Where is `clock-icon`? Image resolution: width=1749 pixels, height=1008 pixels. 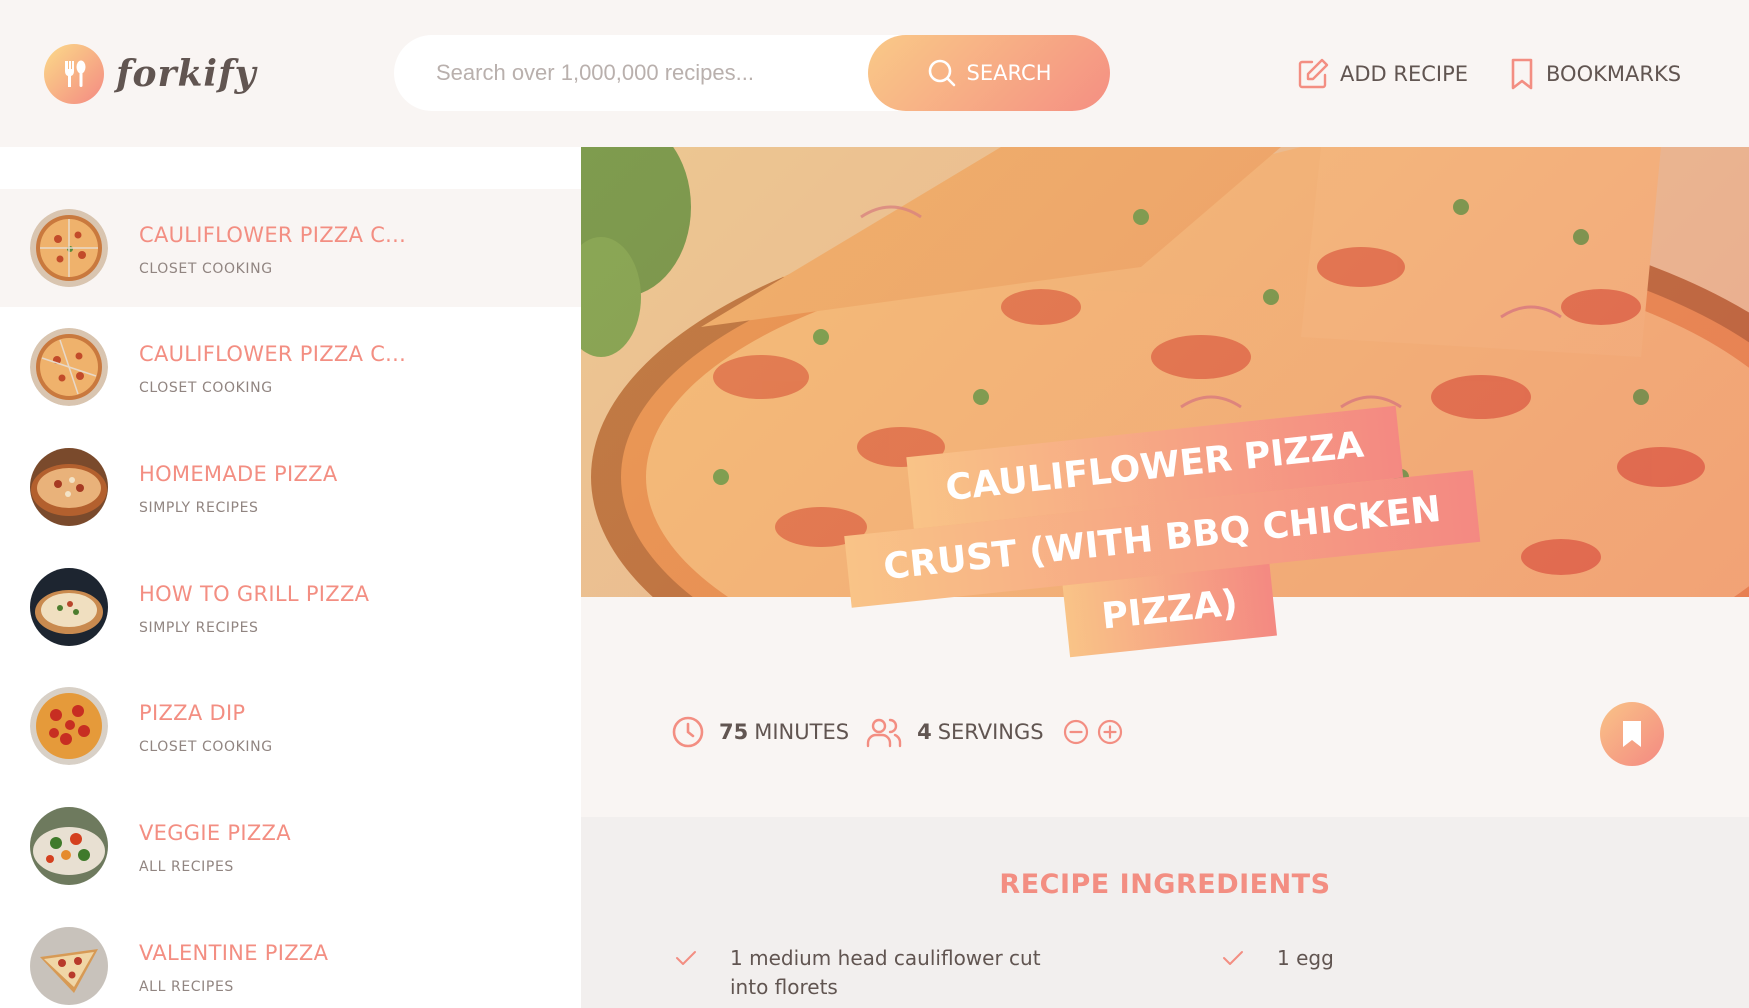 clock-icon is located at coordinates (688, 732).